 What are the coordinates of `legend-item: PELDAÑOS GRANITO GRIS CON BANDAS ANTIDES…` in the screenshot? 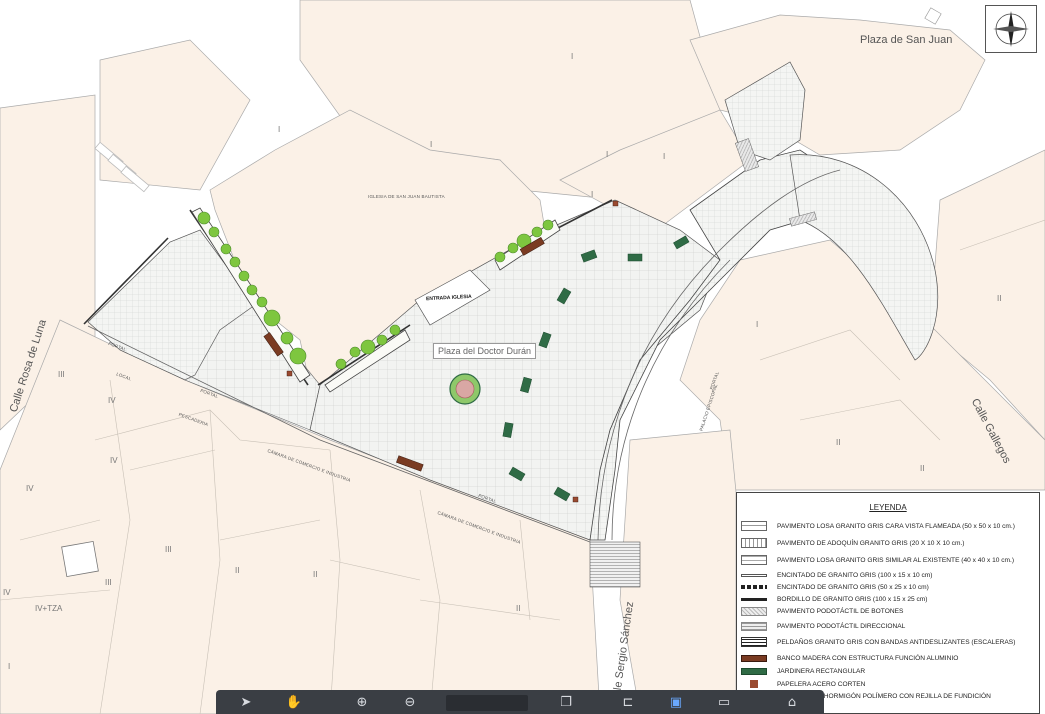 It's located at (878, 642).